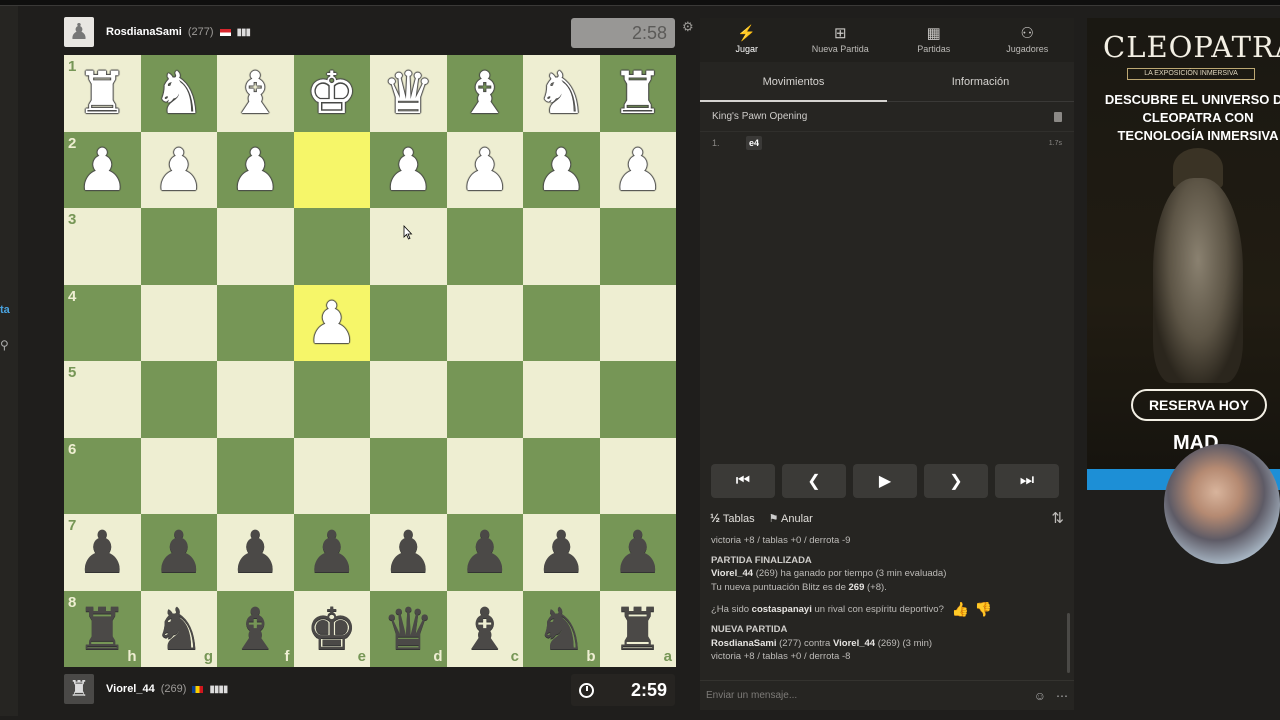  What do you see at coordinates (178, 552) in the screenshot?
I see `square-g7: ♟` at bounding box center [178, 552].